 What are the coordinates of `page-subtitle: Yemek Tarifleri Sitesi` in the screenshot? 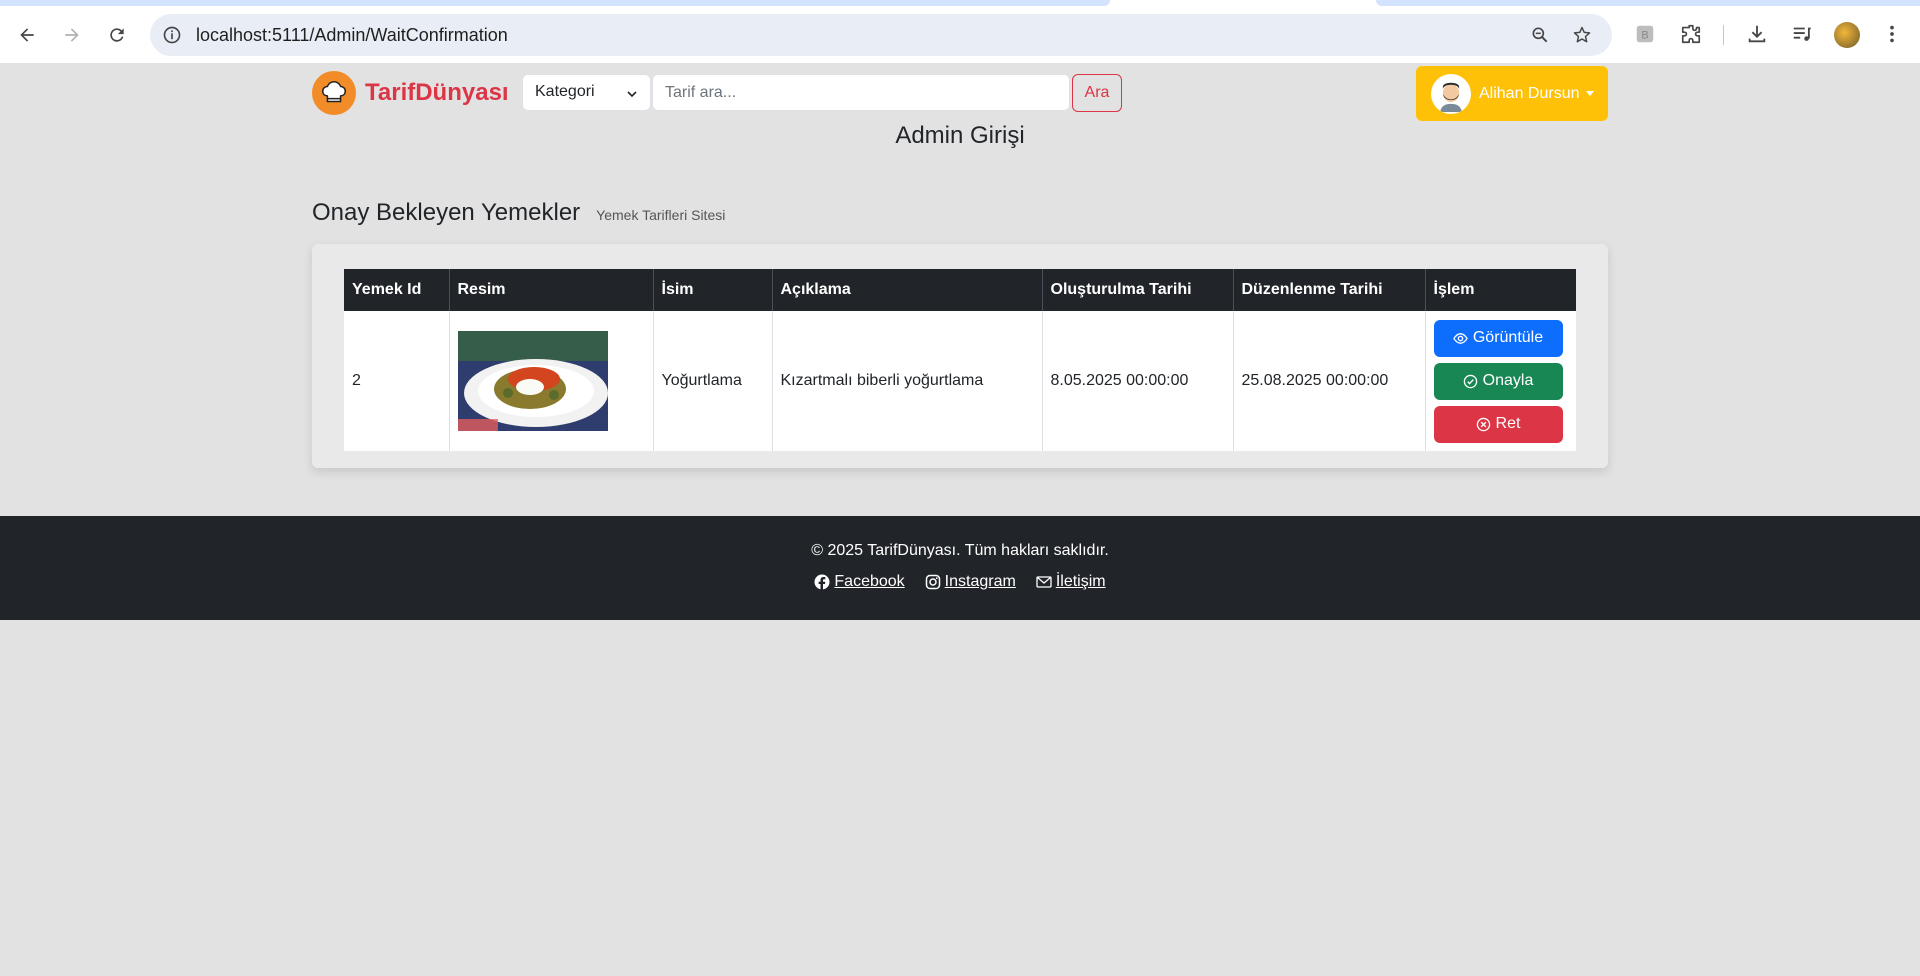 It's located at (661, 215).